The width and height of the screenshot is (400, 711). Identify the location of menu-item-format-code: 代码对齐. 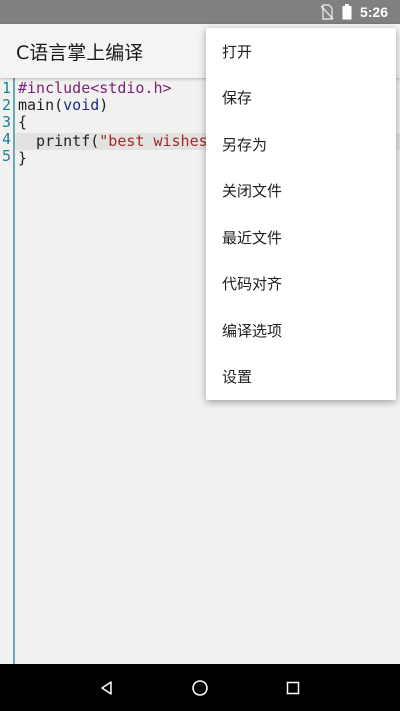
(301, 284).